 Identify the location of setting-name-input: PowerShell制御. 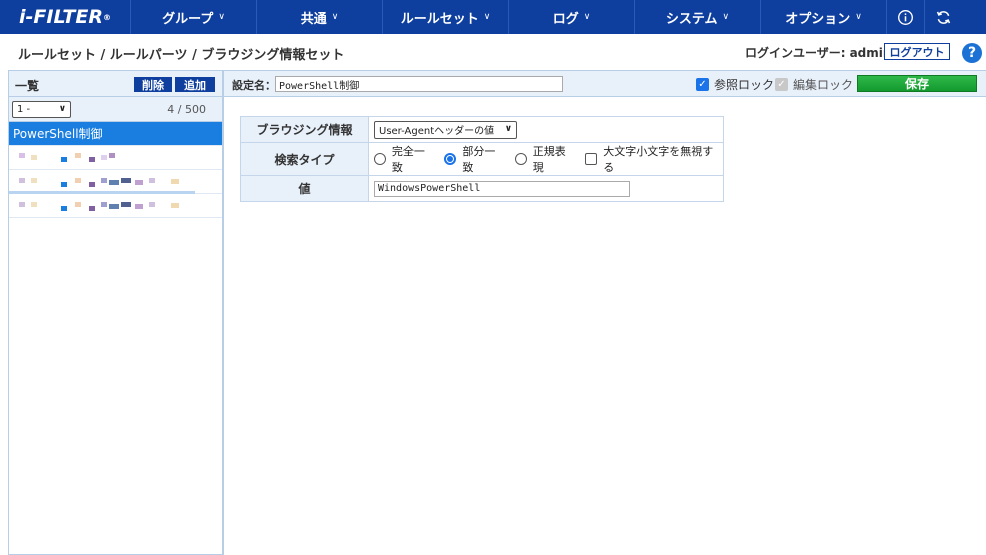
(419, 84).